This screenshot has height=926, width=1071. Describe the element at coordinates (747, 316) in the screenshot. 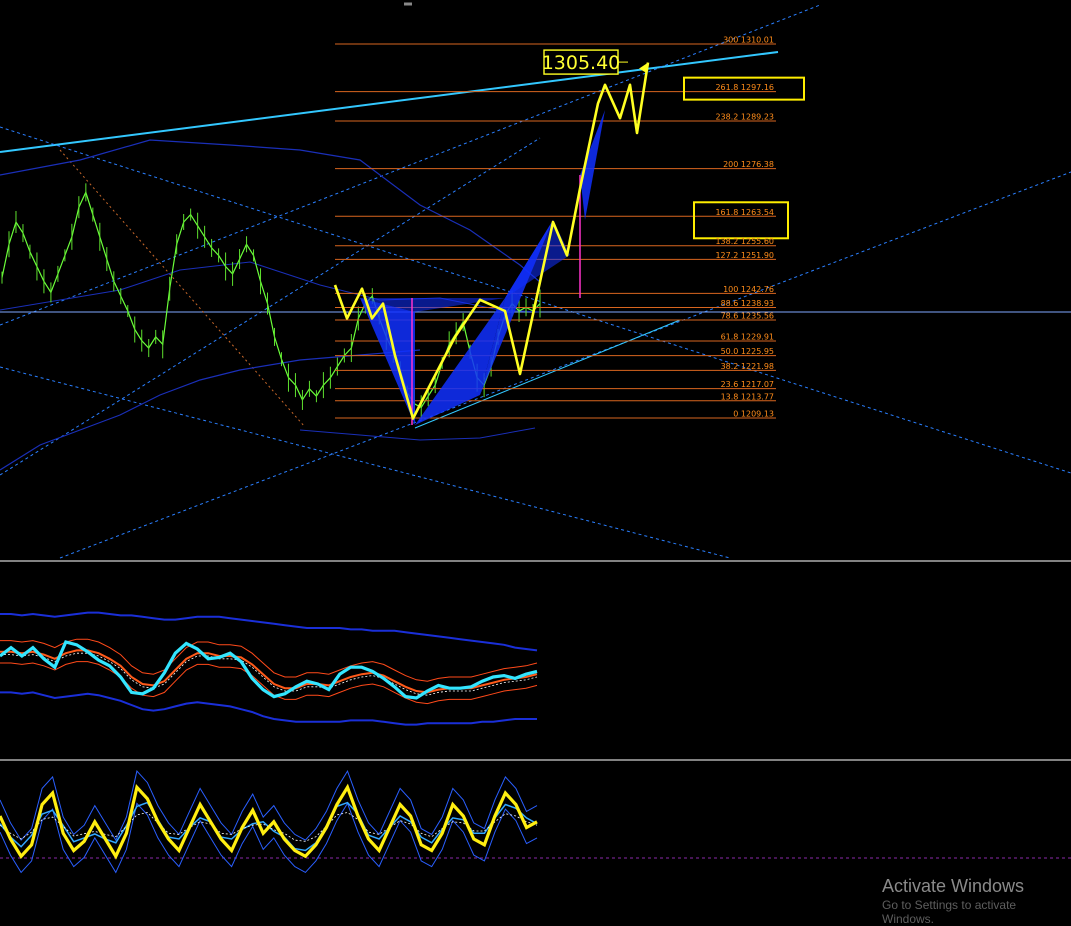

I see `fib-level-label: 78.6 1235.56` at that location.